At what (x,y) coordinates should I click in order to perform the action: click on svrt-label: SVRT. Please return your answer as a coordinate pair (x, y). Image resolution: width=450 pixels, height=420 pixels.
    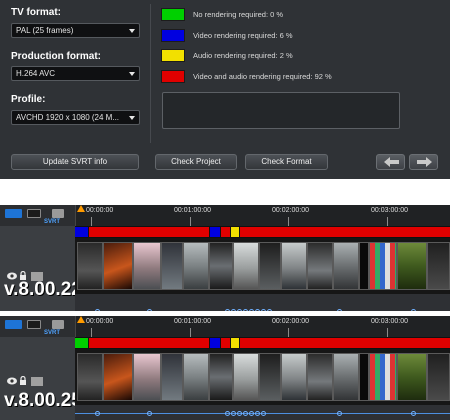
    Looking at the image, I should click on (52, 222).